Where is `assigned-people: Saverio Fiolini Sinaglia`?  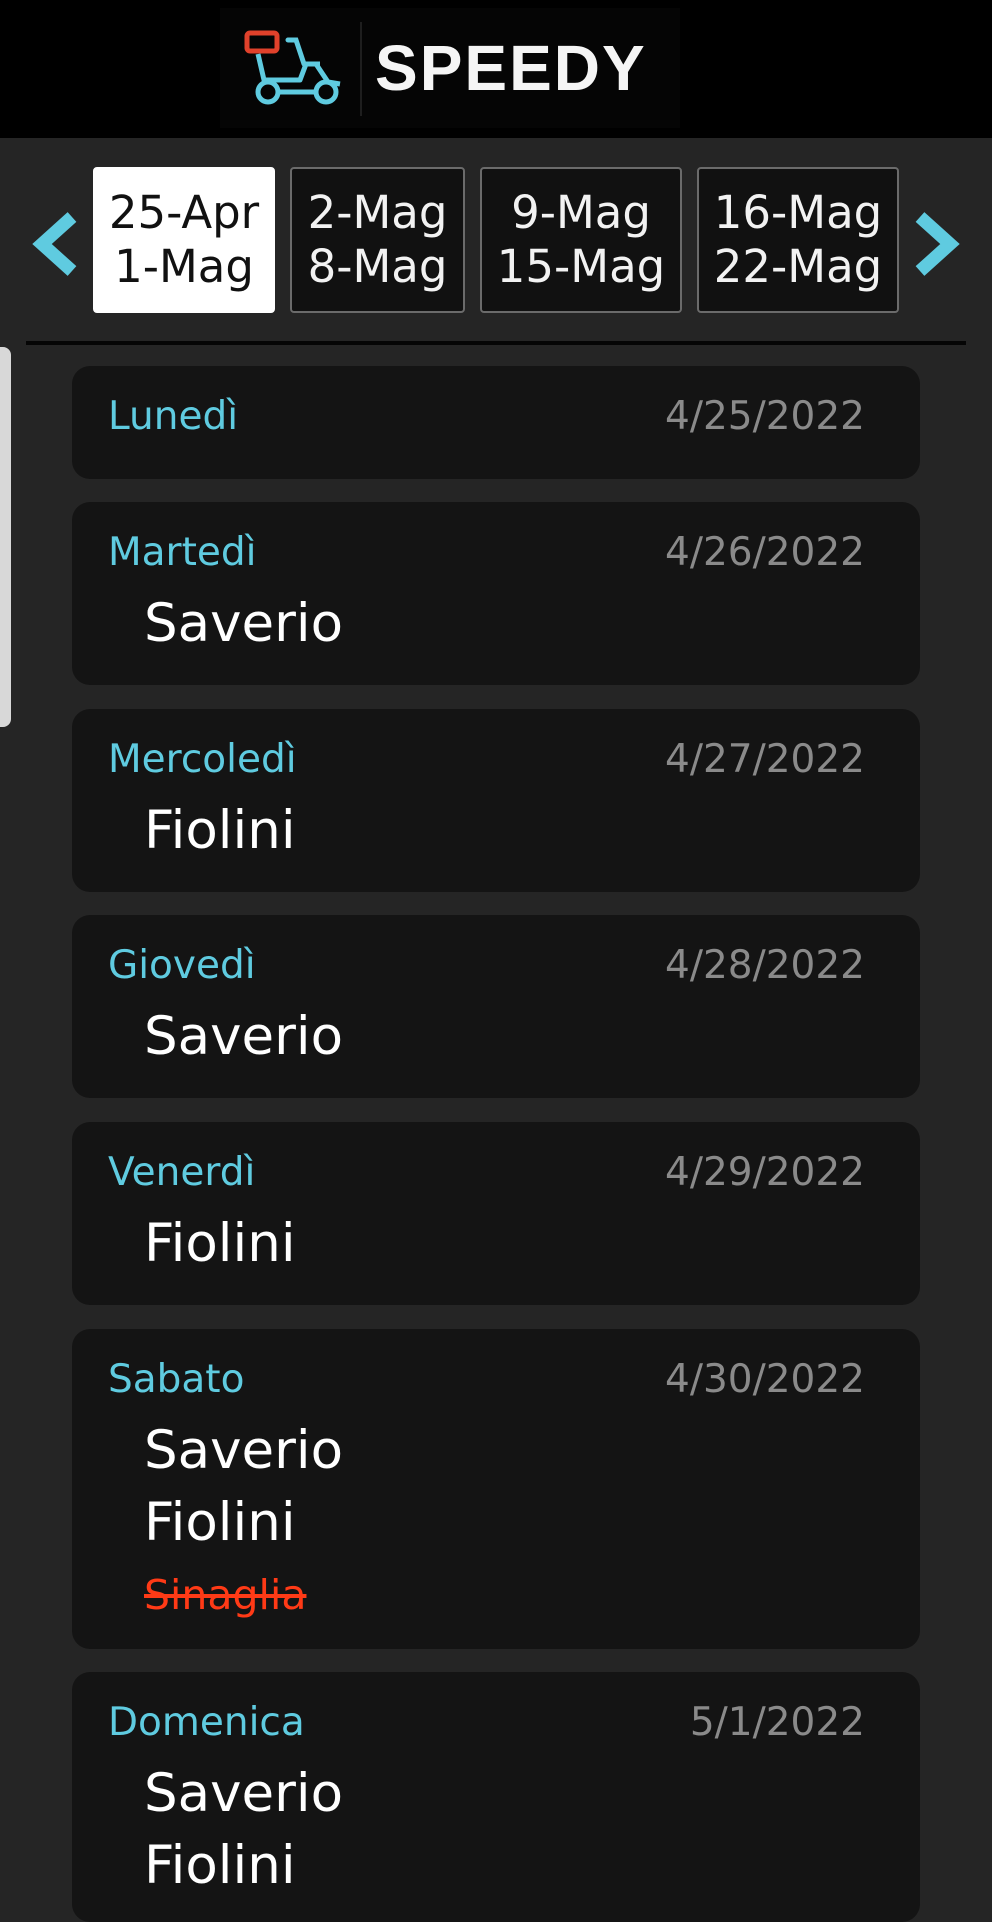 assigned-people: Saverio Fiolini Sinaglia is located at coordinates (243, 1523).